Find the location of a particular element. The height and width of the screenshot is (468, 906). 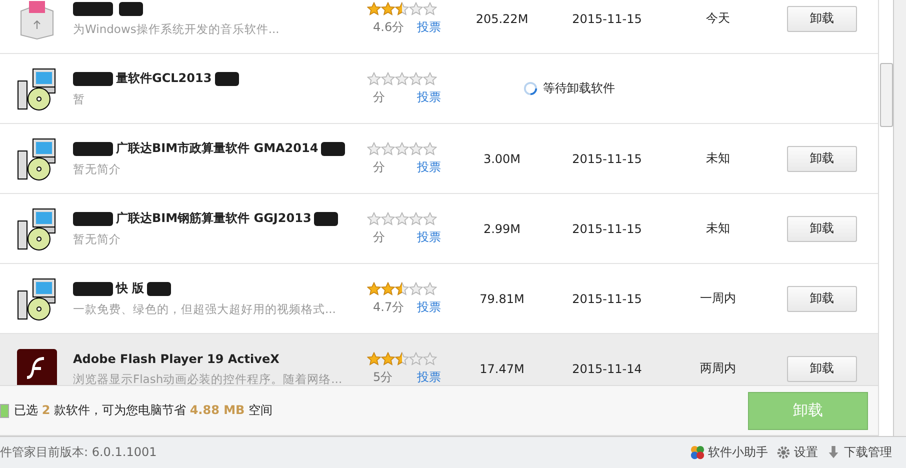

software-name: 广联达BIM市政算量软件 GMA2014 is located at coordinates (217, 148).